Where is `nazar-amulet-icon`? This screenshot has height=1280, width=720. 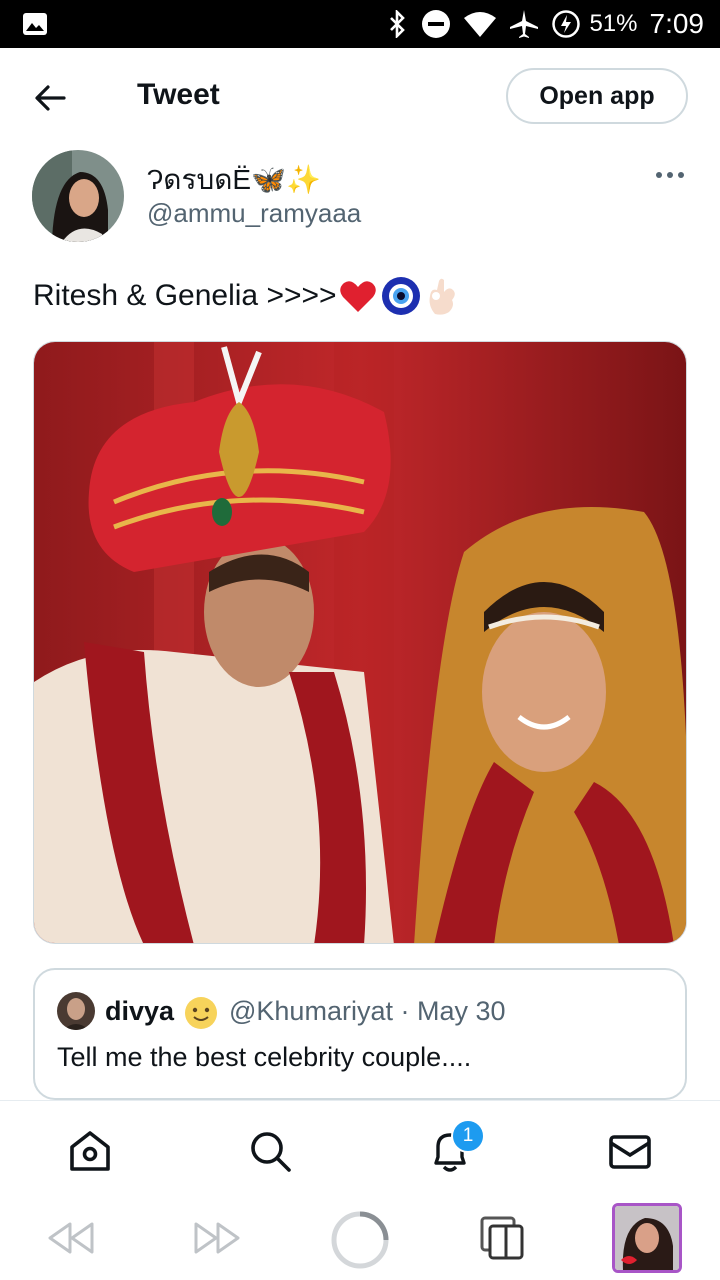
nazar-amulet-icon is located at coordinates (400, 296).